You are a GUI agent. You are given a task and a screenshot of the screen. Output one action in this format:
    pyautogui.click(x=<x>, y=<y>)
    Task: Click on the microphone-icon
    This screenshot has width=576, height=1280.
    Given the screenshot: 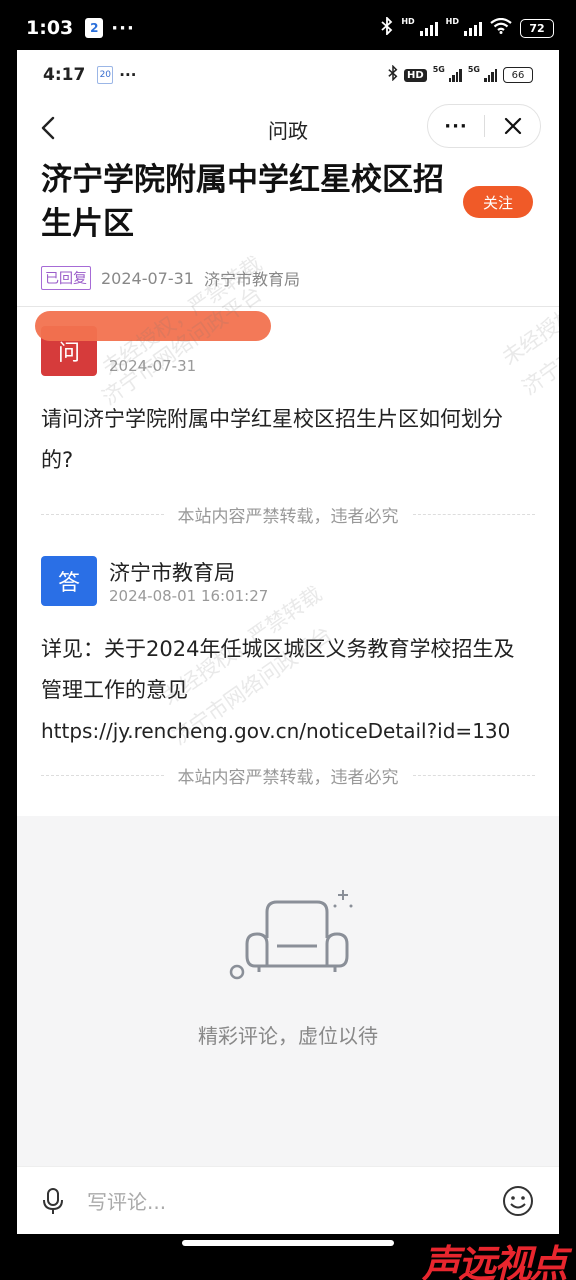 What is the action you would take?
    pyautogui.click(x=53, y=1201)
    